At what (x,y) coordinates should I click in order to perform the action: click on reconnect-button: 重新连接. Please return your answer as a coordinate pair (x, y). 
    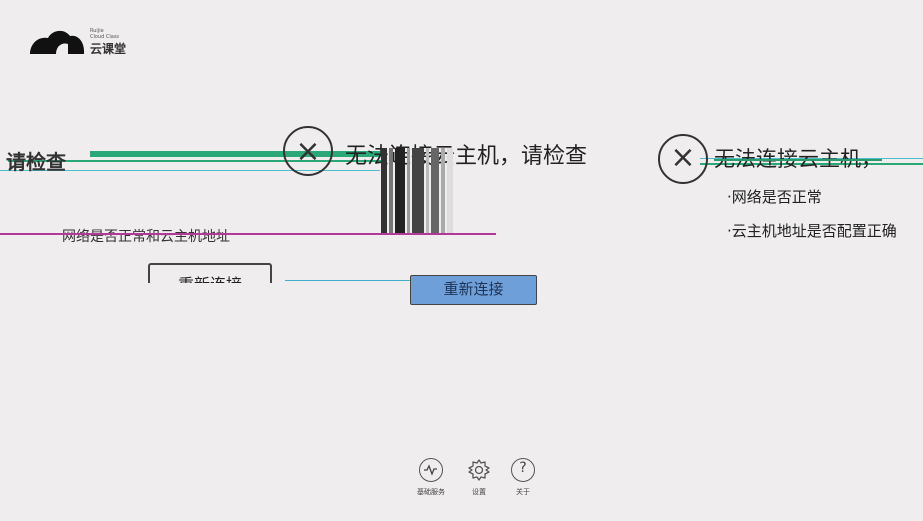
    Looking at the image, I should click on (210, 273).